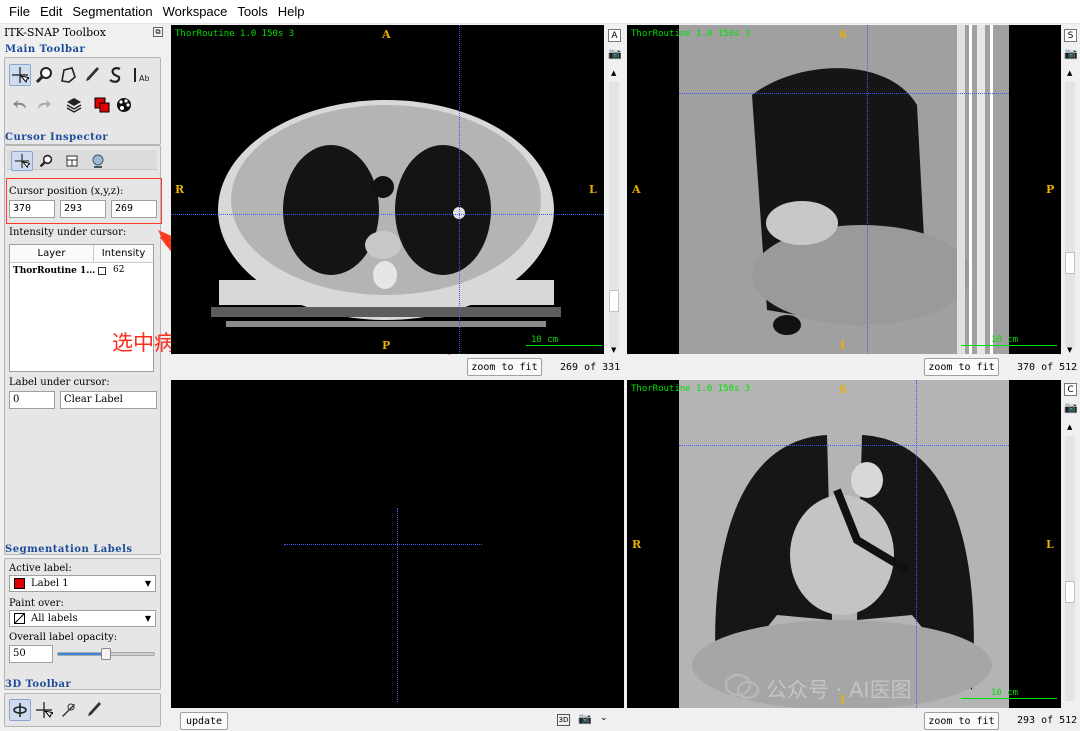 The height and width of the screenshot is (731, 1080). Describe the element at coordinates (590, 367) in the screenshot. I see `axial-slice-count: 269 of 331` at that location.